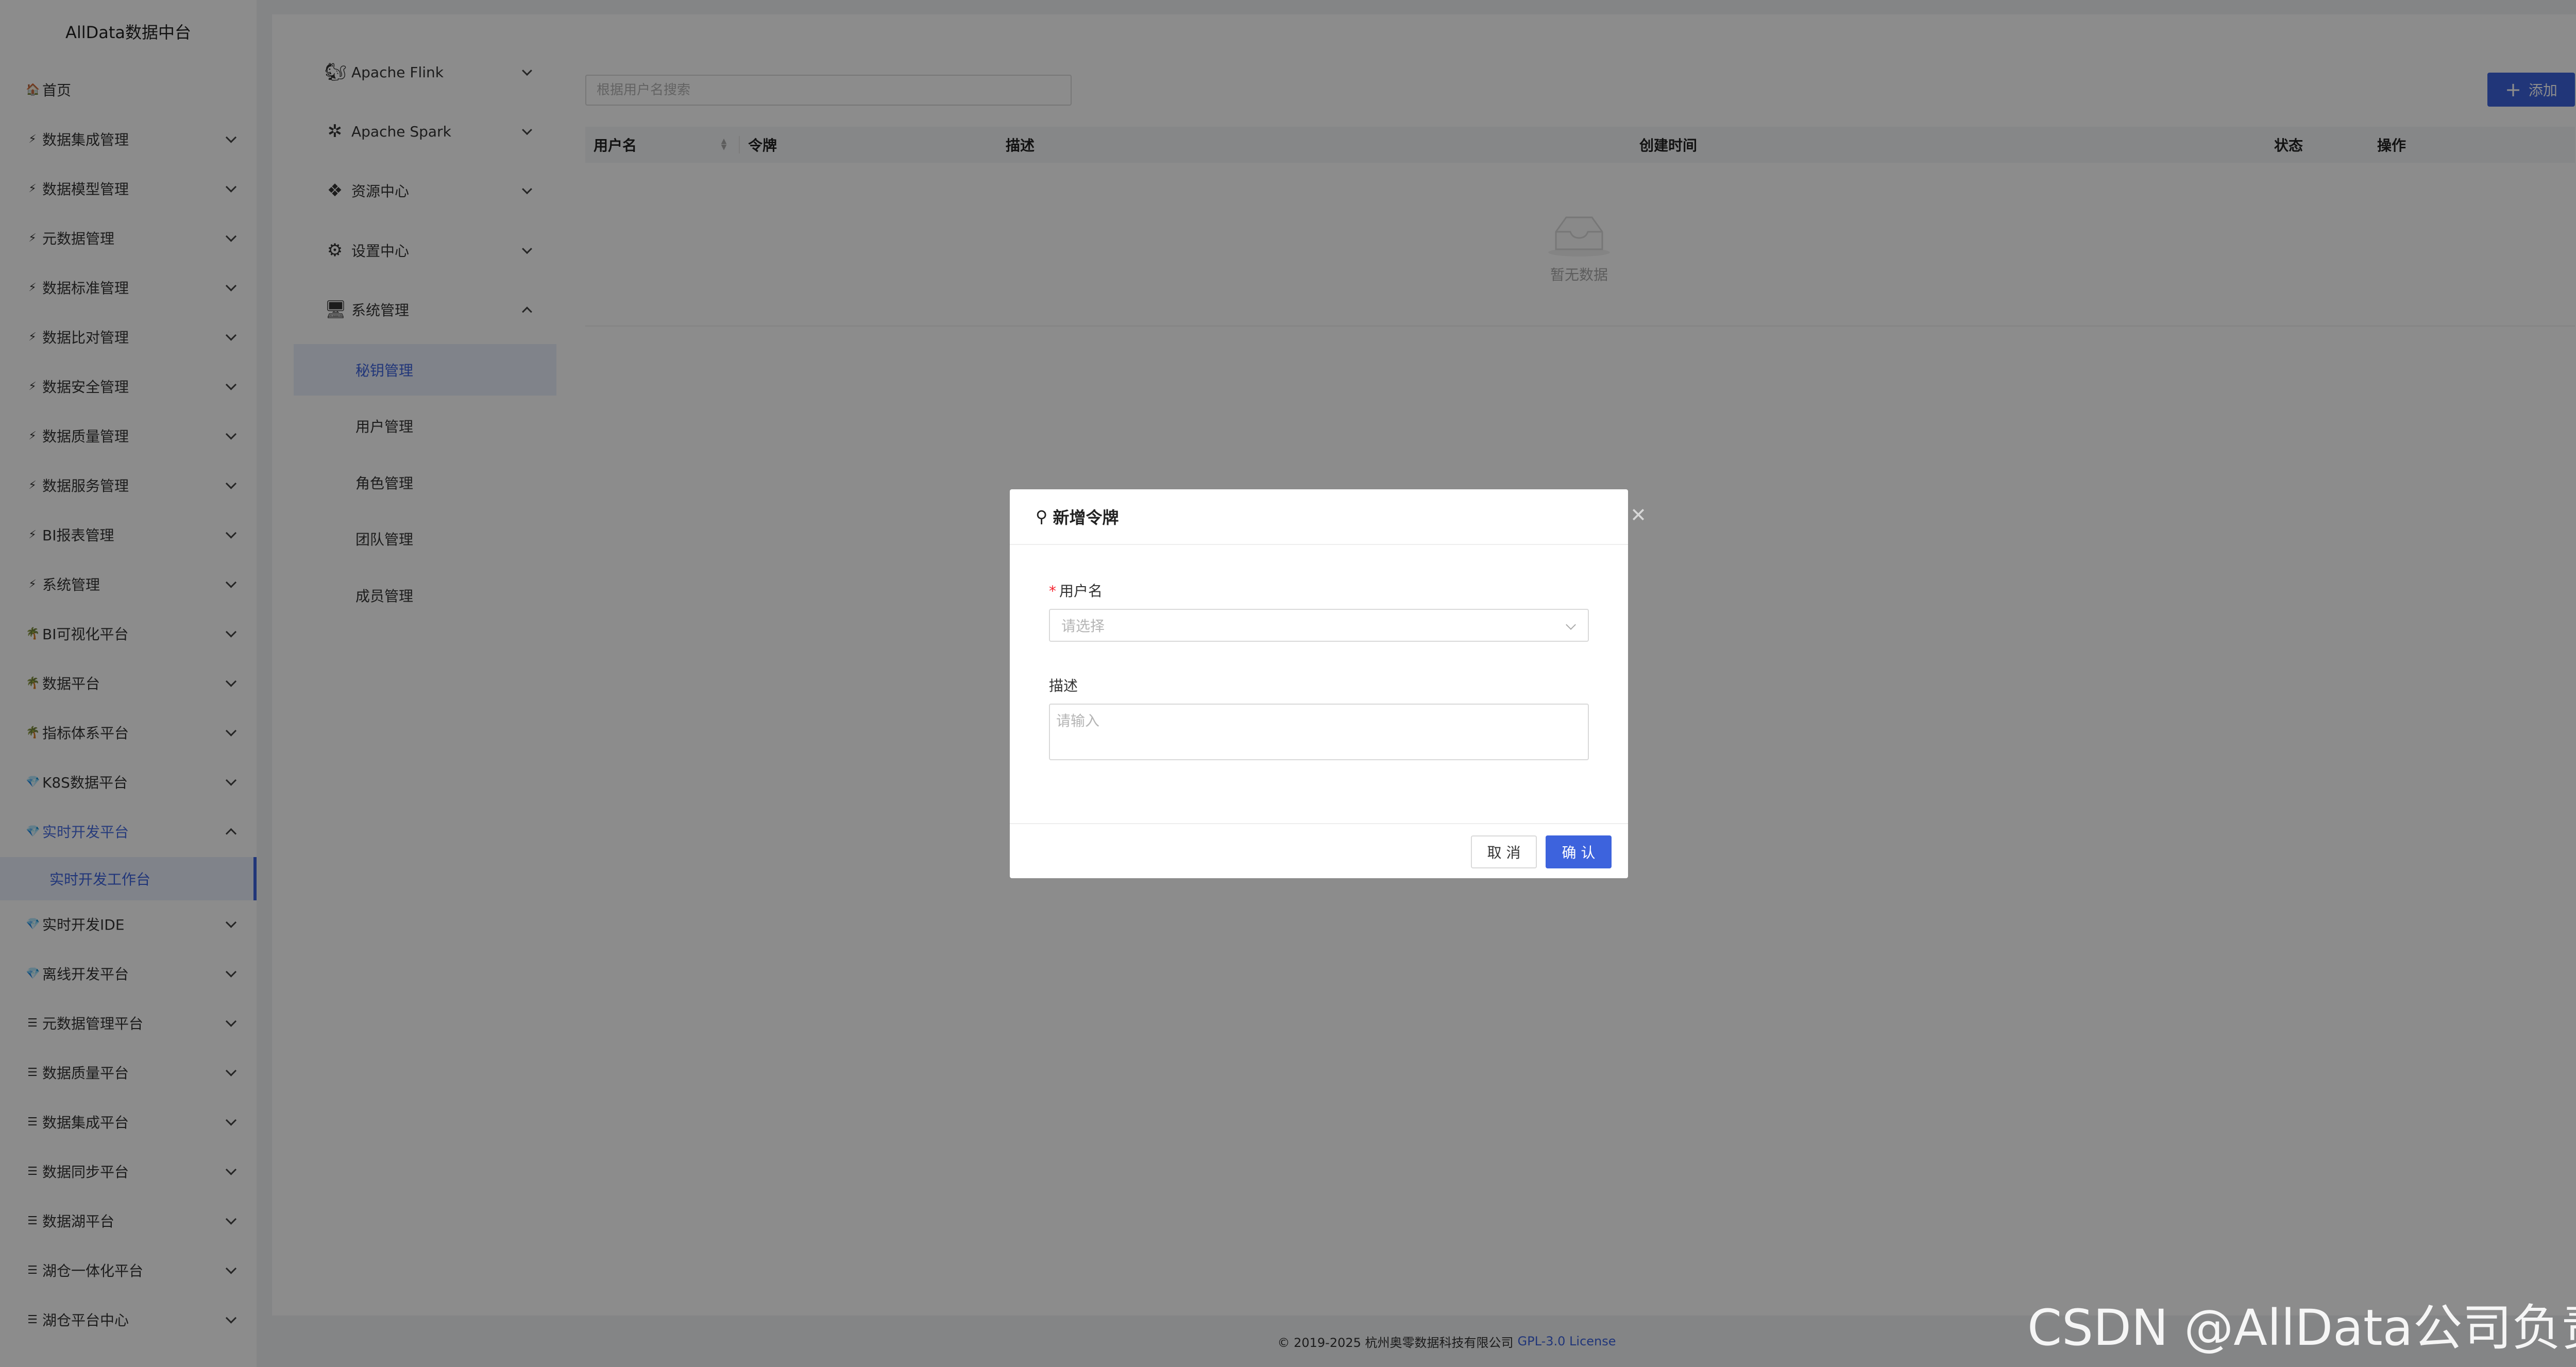 Image resolution: width=2576 pixels, height=1367 pixels. I want to click on cancel-button: 取 消, so click(1504, 852).